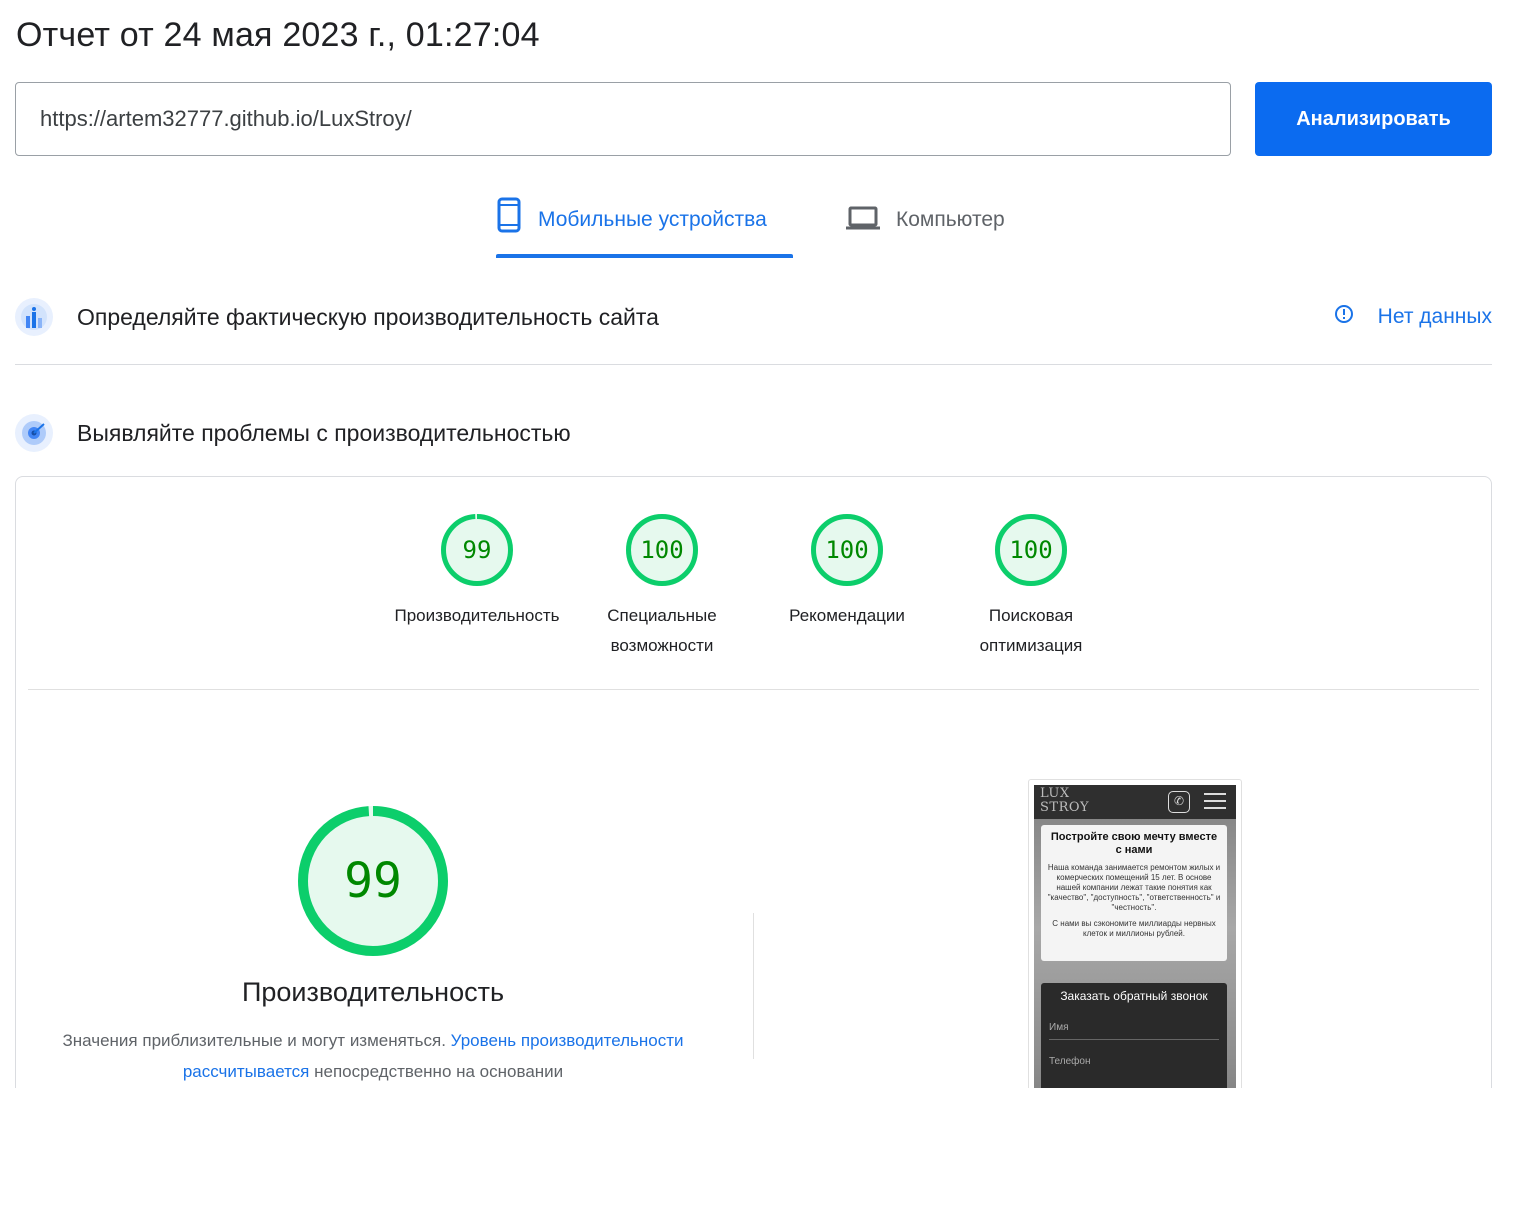 The height and width of the screenshot is (1206, 1516). I want to click on smartphone-icon, so click(509, 218).